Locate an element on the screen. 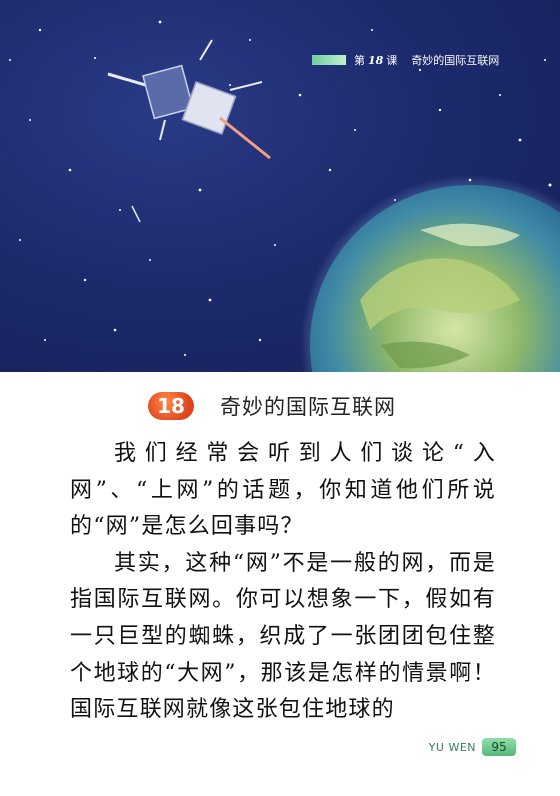 The height and width of the screenshot is (796, 560). lesson-title: 奇妙的国际互联网 is located at coordinates (308, 407).